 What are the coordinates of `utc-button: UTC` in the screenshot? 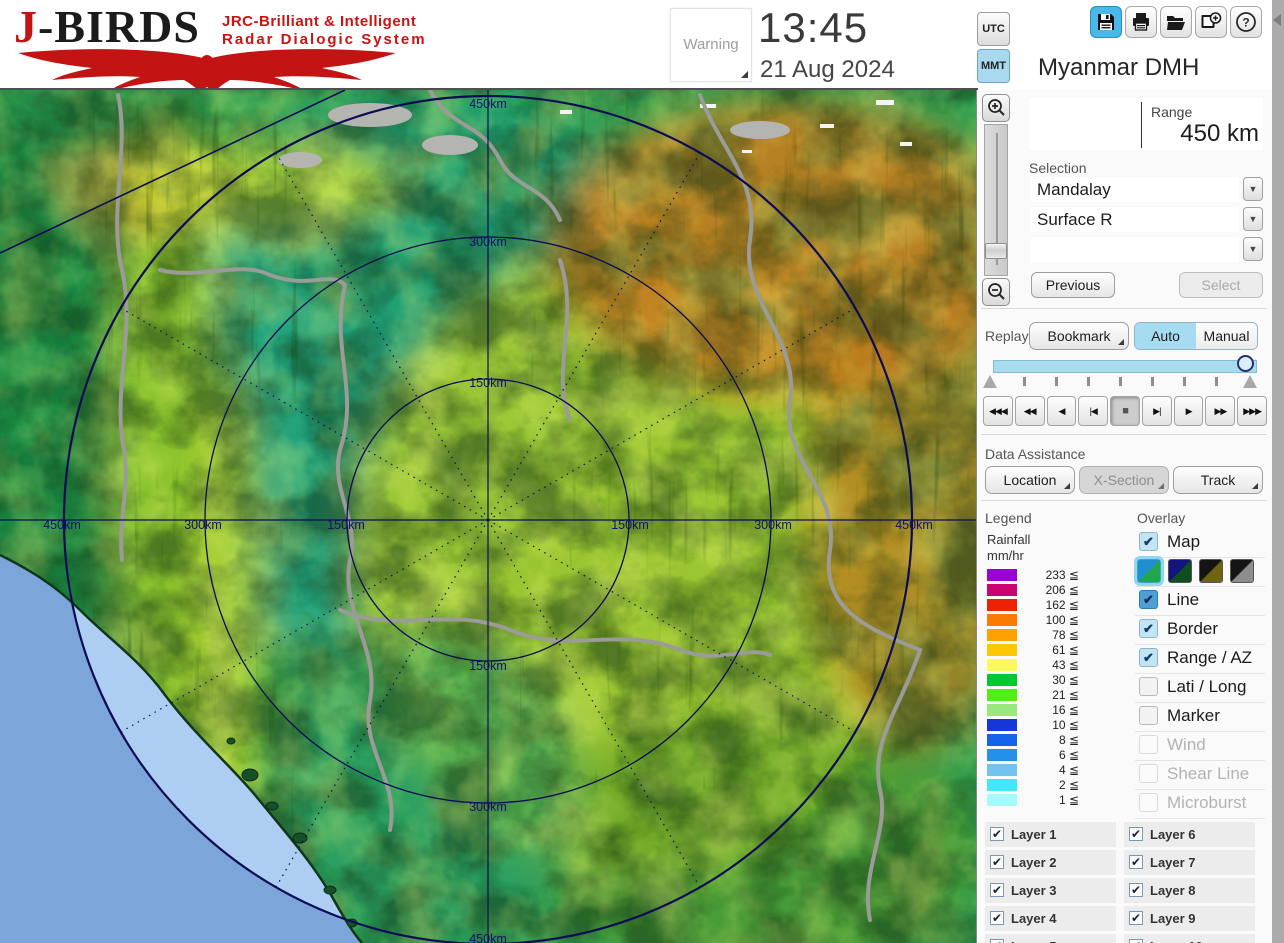 It's located at (993, 29).